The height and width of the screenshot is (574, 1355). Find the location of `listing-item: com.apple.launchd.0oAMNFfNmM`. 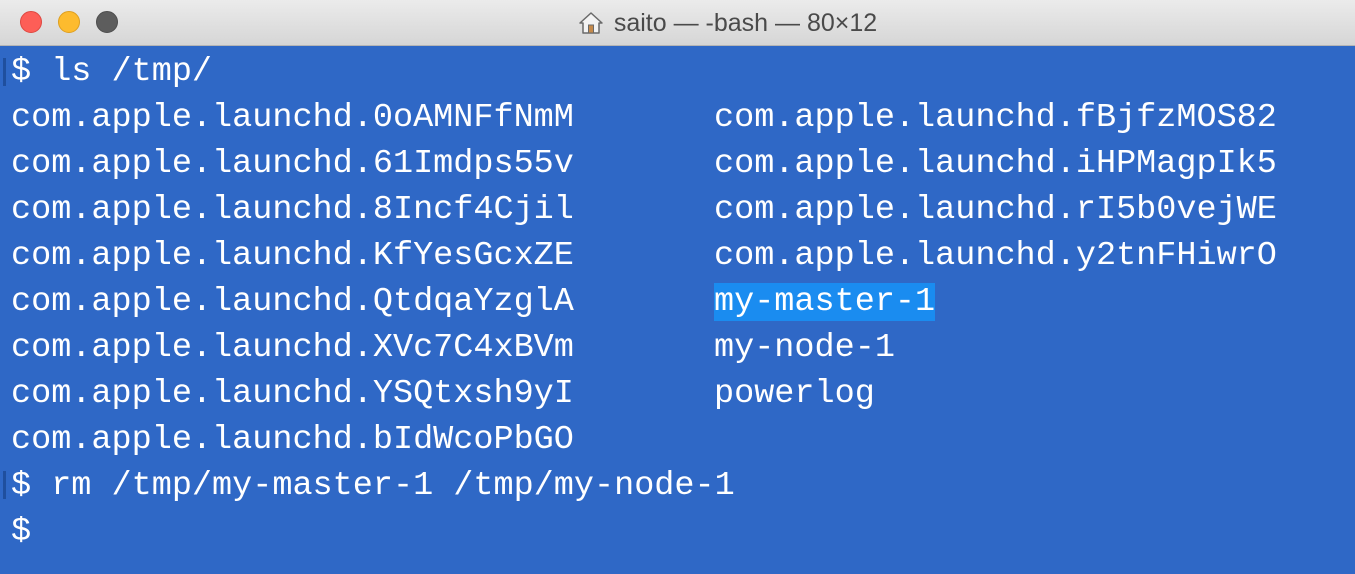

listing-item: com.apple.launchd.0oAMNFfNmM is located at coordinates (292, 118).